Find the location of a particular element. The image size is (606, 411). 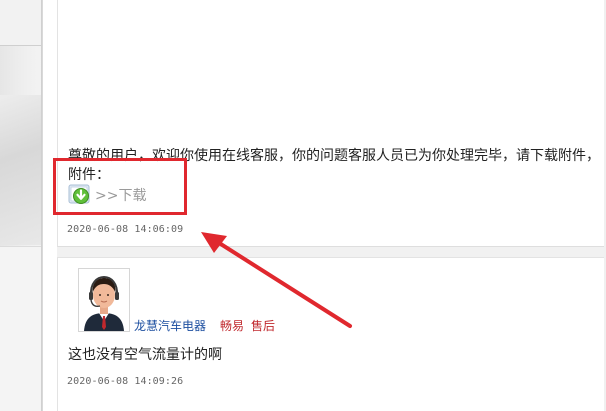

left-sidebar-gutter is located at coordinates (21, 205).